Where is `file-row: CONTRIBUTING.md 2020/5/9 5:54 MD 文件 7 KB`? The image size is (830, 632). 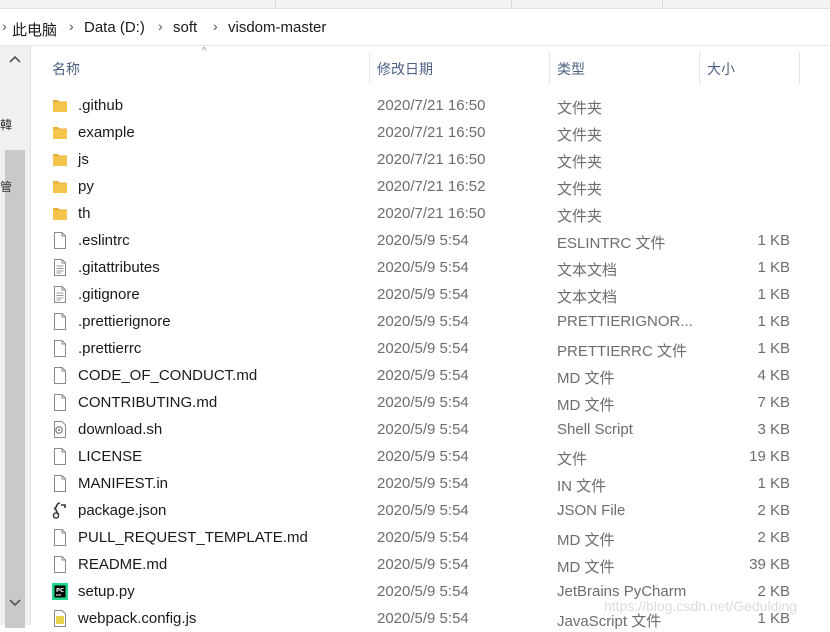 file-row: CONTRIBUTING.md 2020/5/9 5:54 MD 文件 7 KB is located at coordinates (430, 402).